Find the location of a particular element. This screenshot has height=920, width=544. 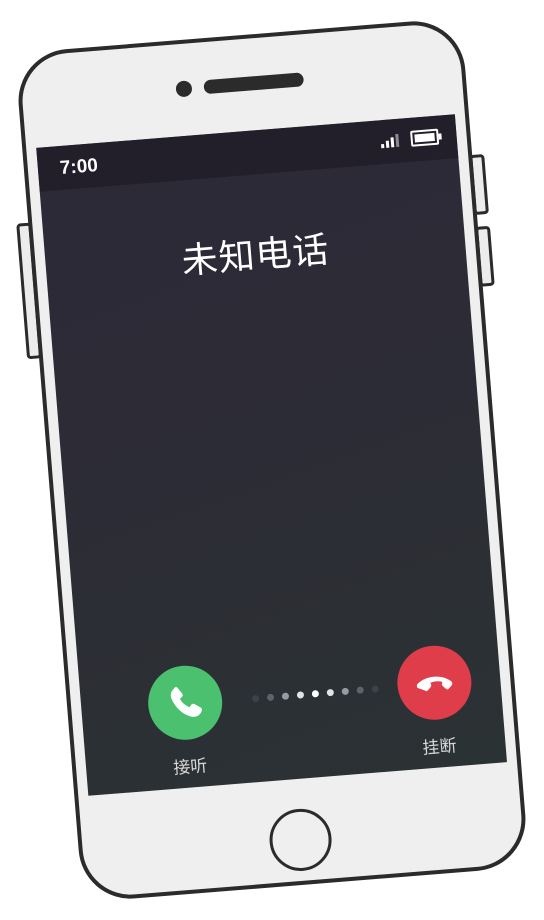

swipe-dots-icon is located at coordinates (315, 694).